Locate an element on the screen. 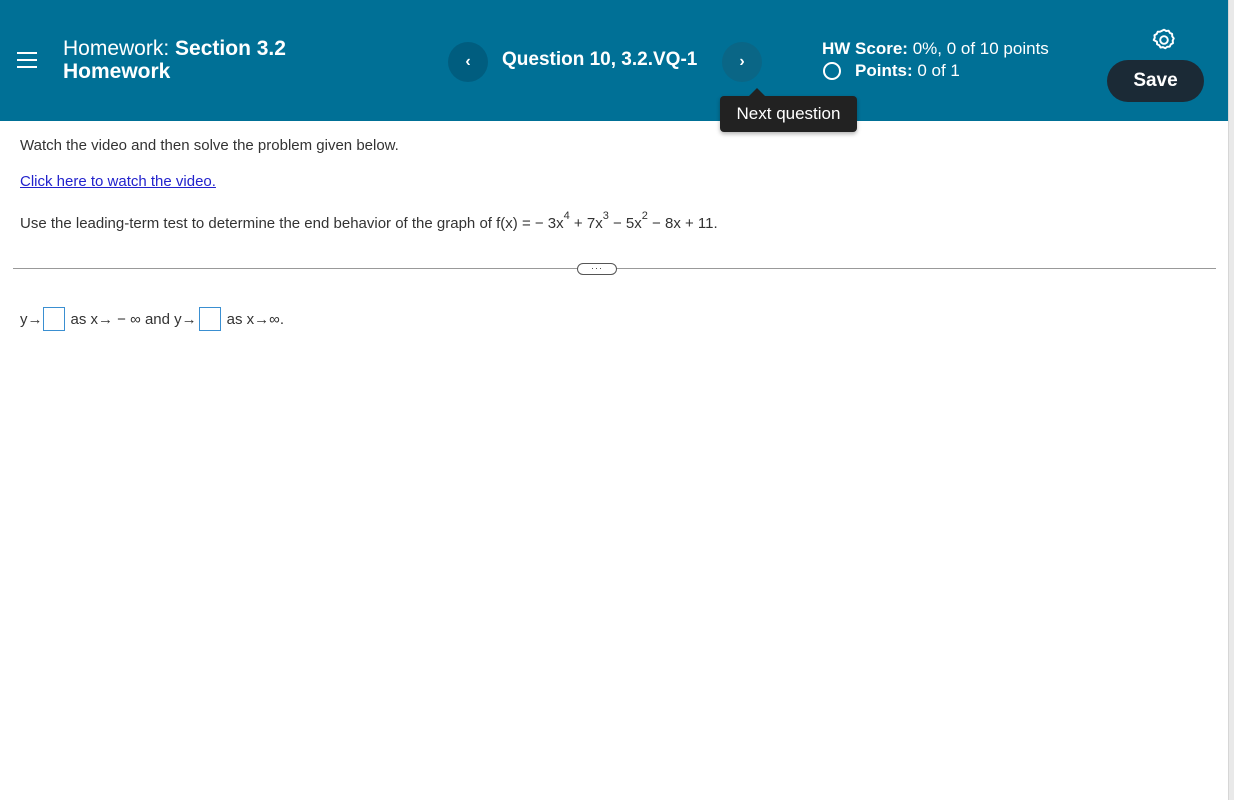 This screenshot has width=1234, height=800. scrollbar is located at coordinates (1231, 400).